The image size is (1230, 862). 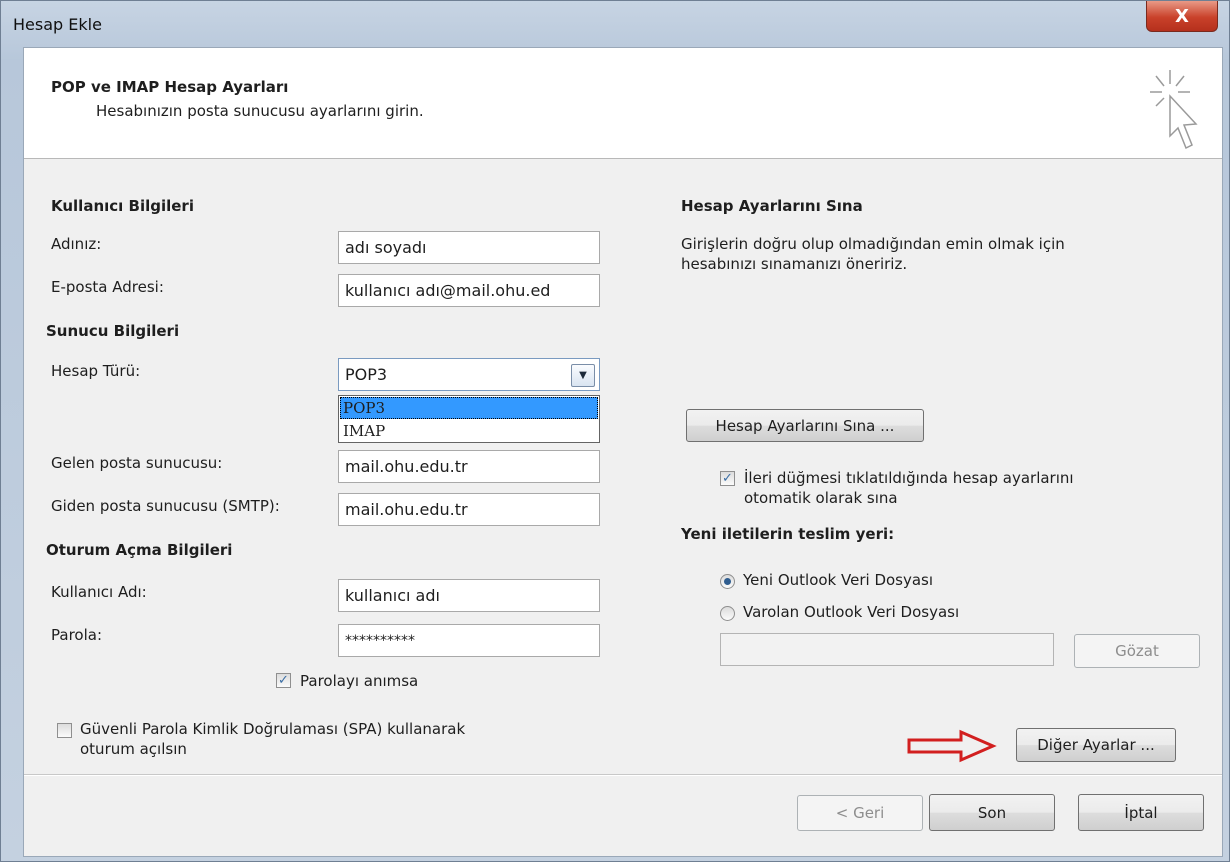 I want to click on dropdown-option-imap: IMAP, so click(x=469, y=431).